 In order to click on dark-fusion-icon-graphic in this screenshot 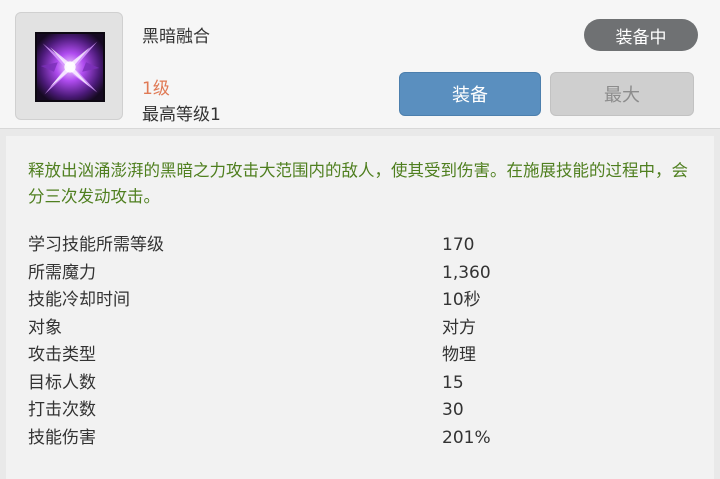, I will do `click(70, 67)`.